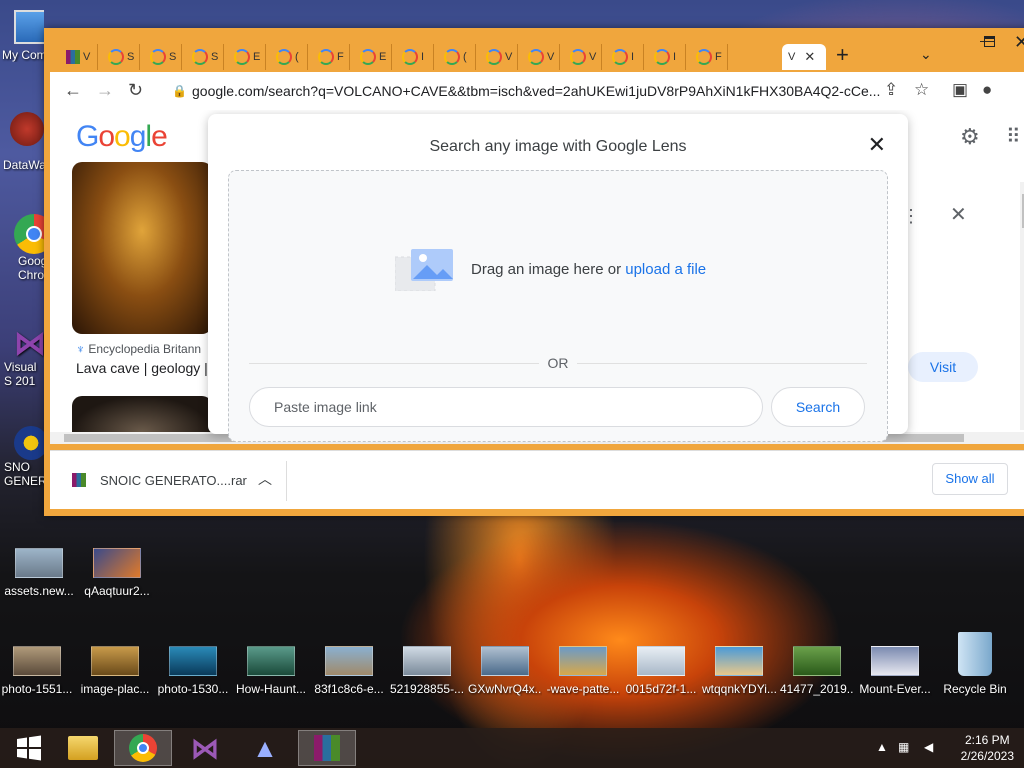  What do you see at coordinates (818, 407) in the screenshot?
I see `search-button: Search` at bounding box center [818, 407].